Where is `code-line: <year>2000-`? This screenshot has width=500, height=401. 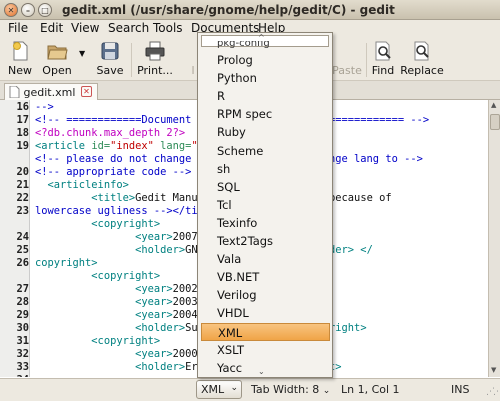 code-line: <year>2000- is located at coordinates (119, 354).